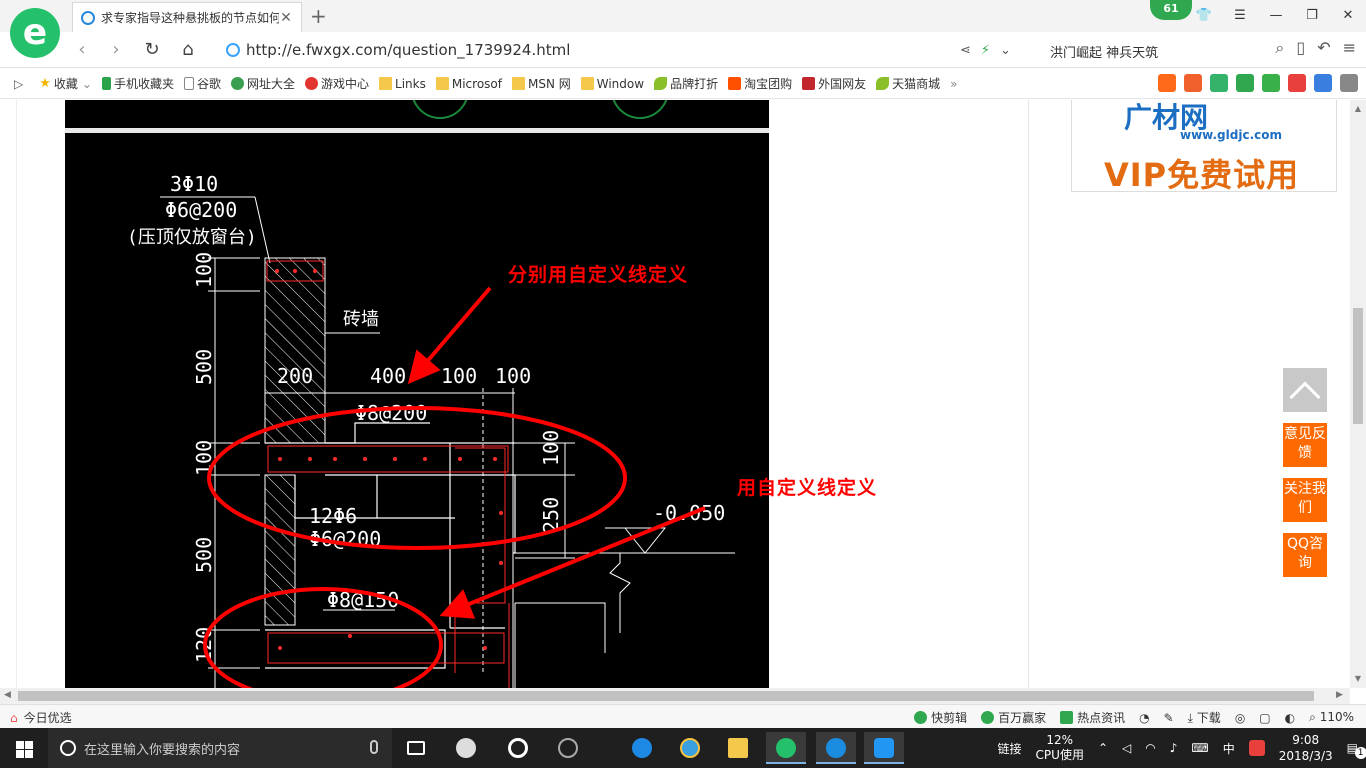 This screenshot has height=768, width=1366. I want to click on zoom-level: ⌕ 110%, so click(1331, 717).